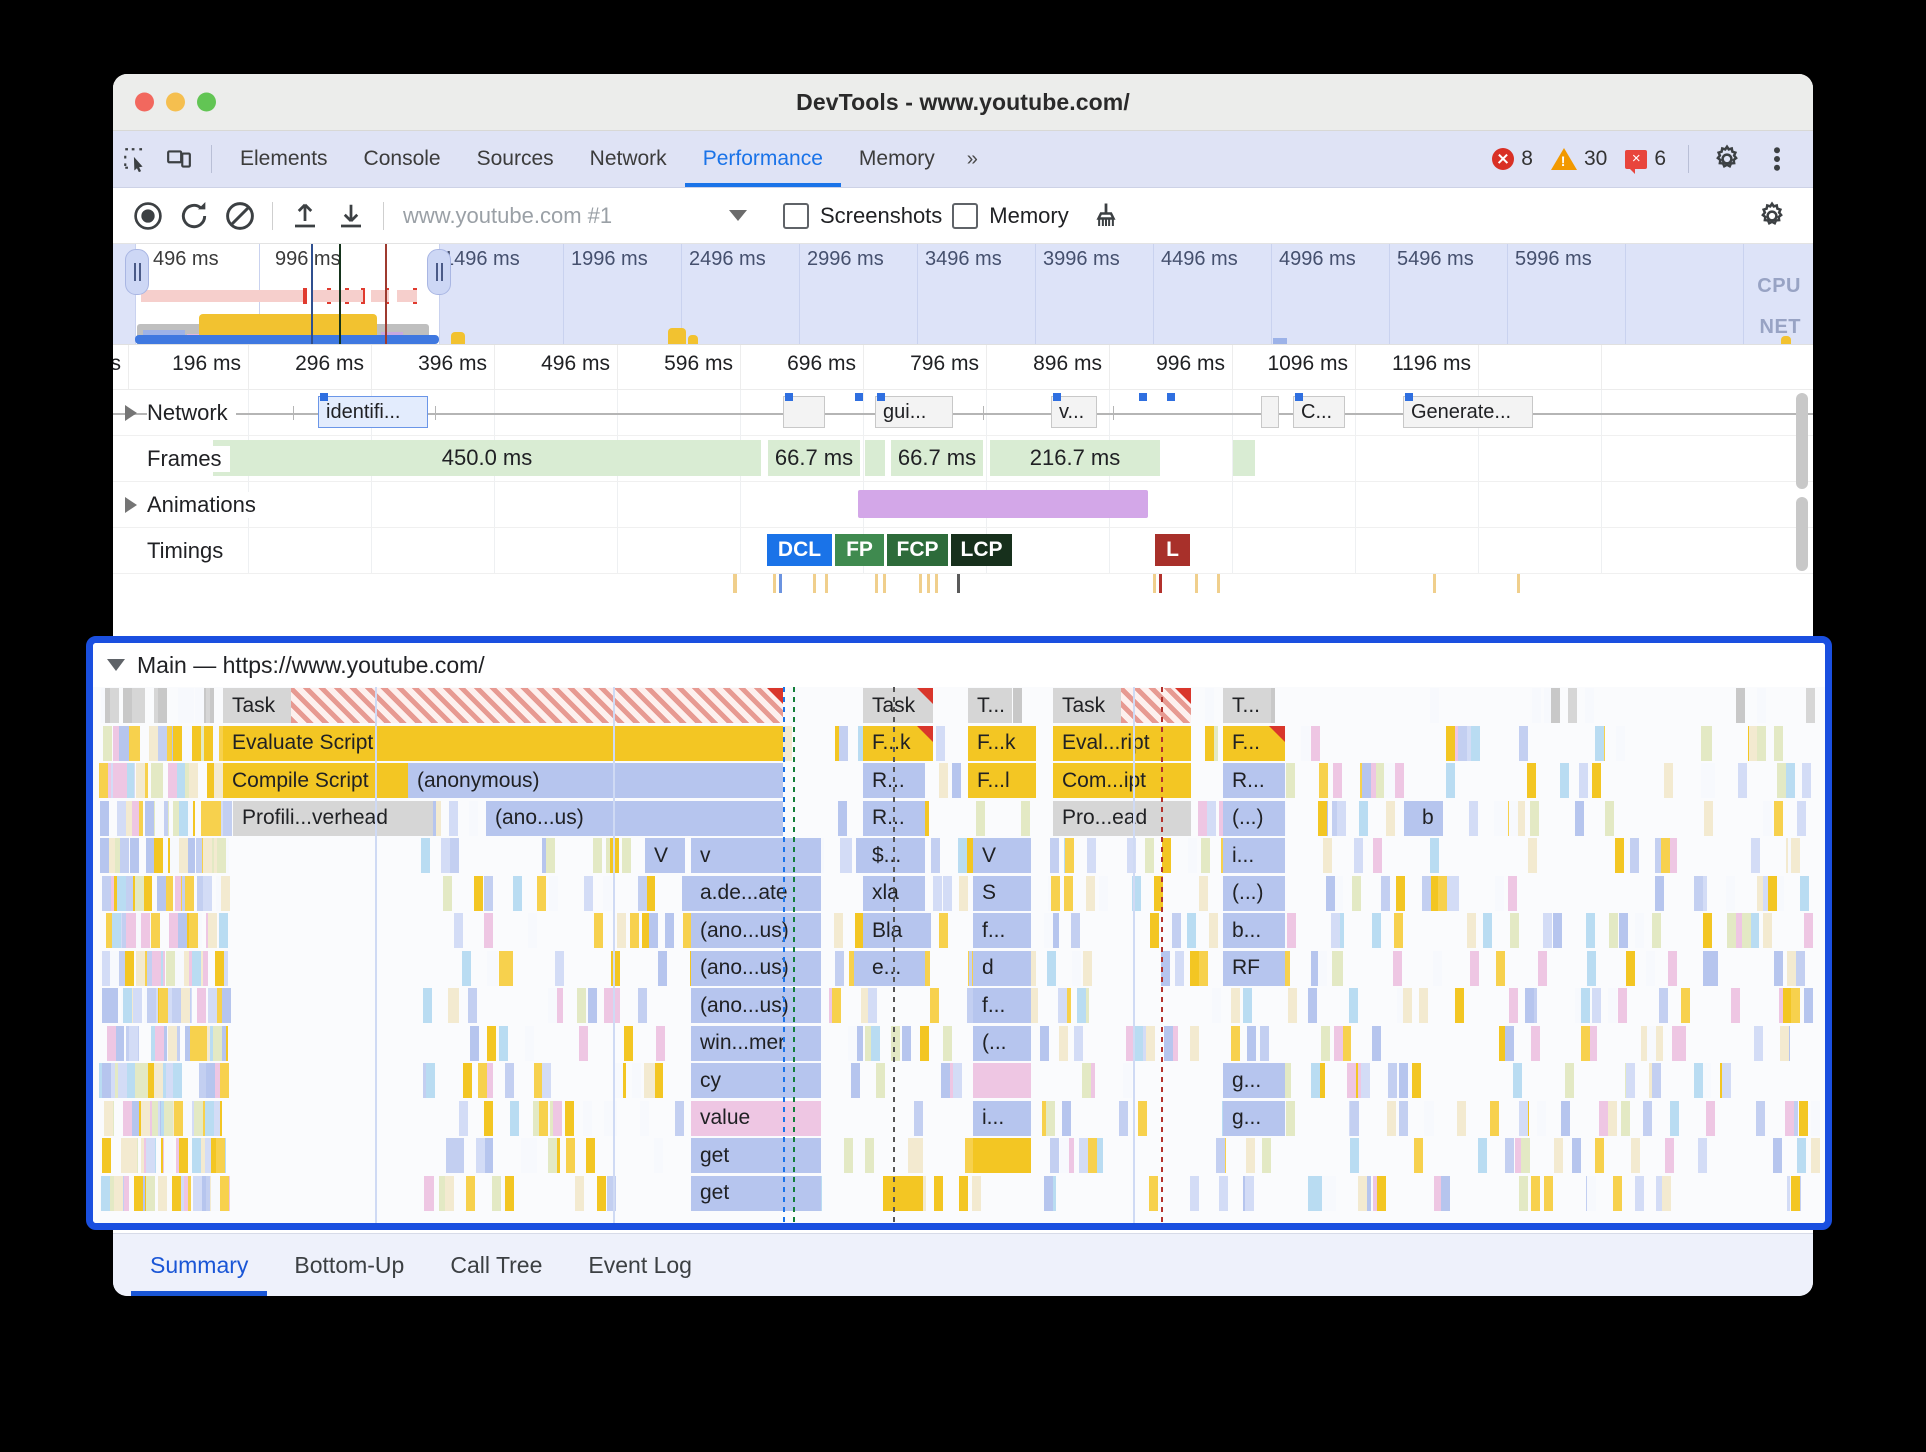 This screenshot has width=1926, height=1452. What do you see at coordinates (763, 159) in the screenshot?
I see `tab-performance: Performance` at bounding box center [763, 159].